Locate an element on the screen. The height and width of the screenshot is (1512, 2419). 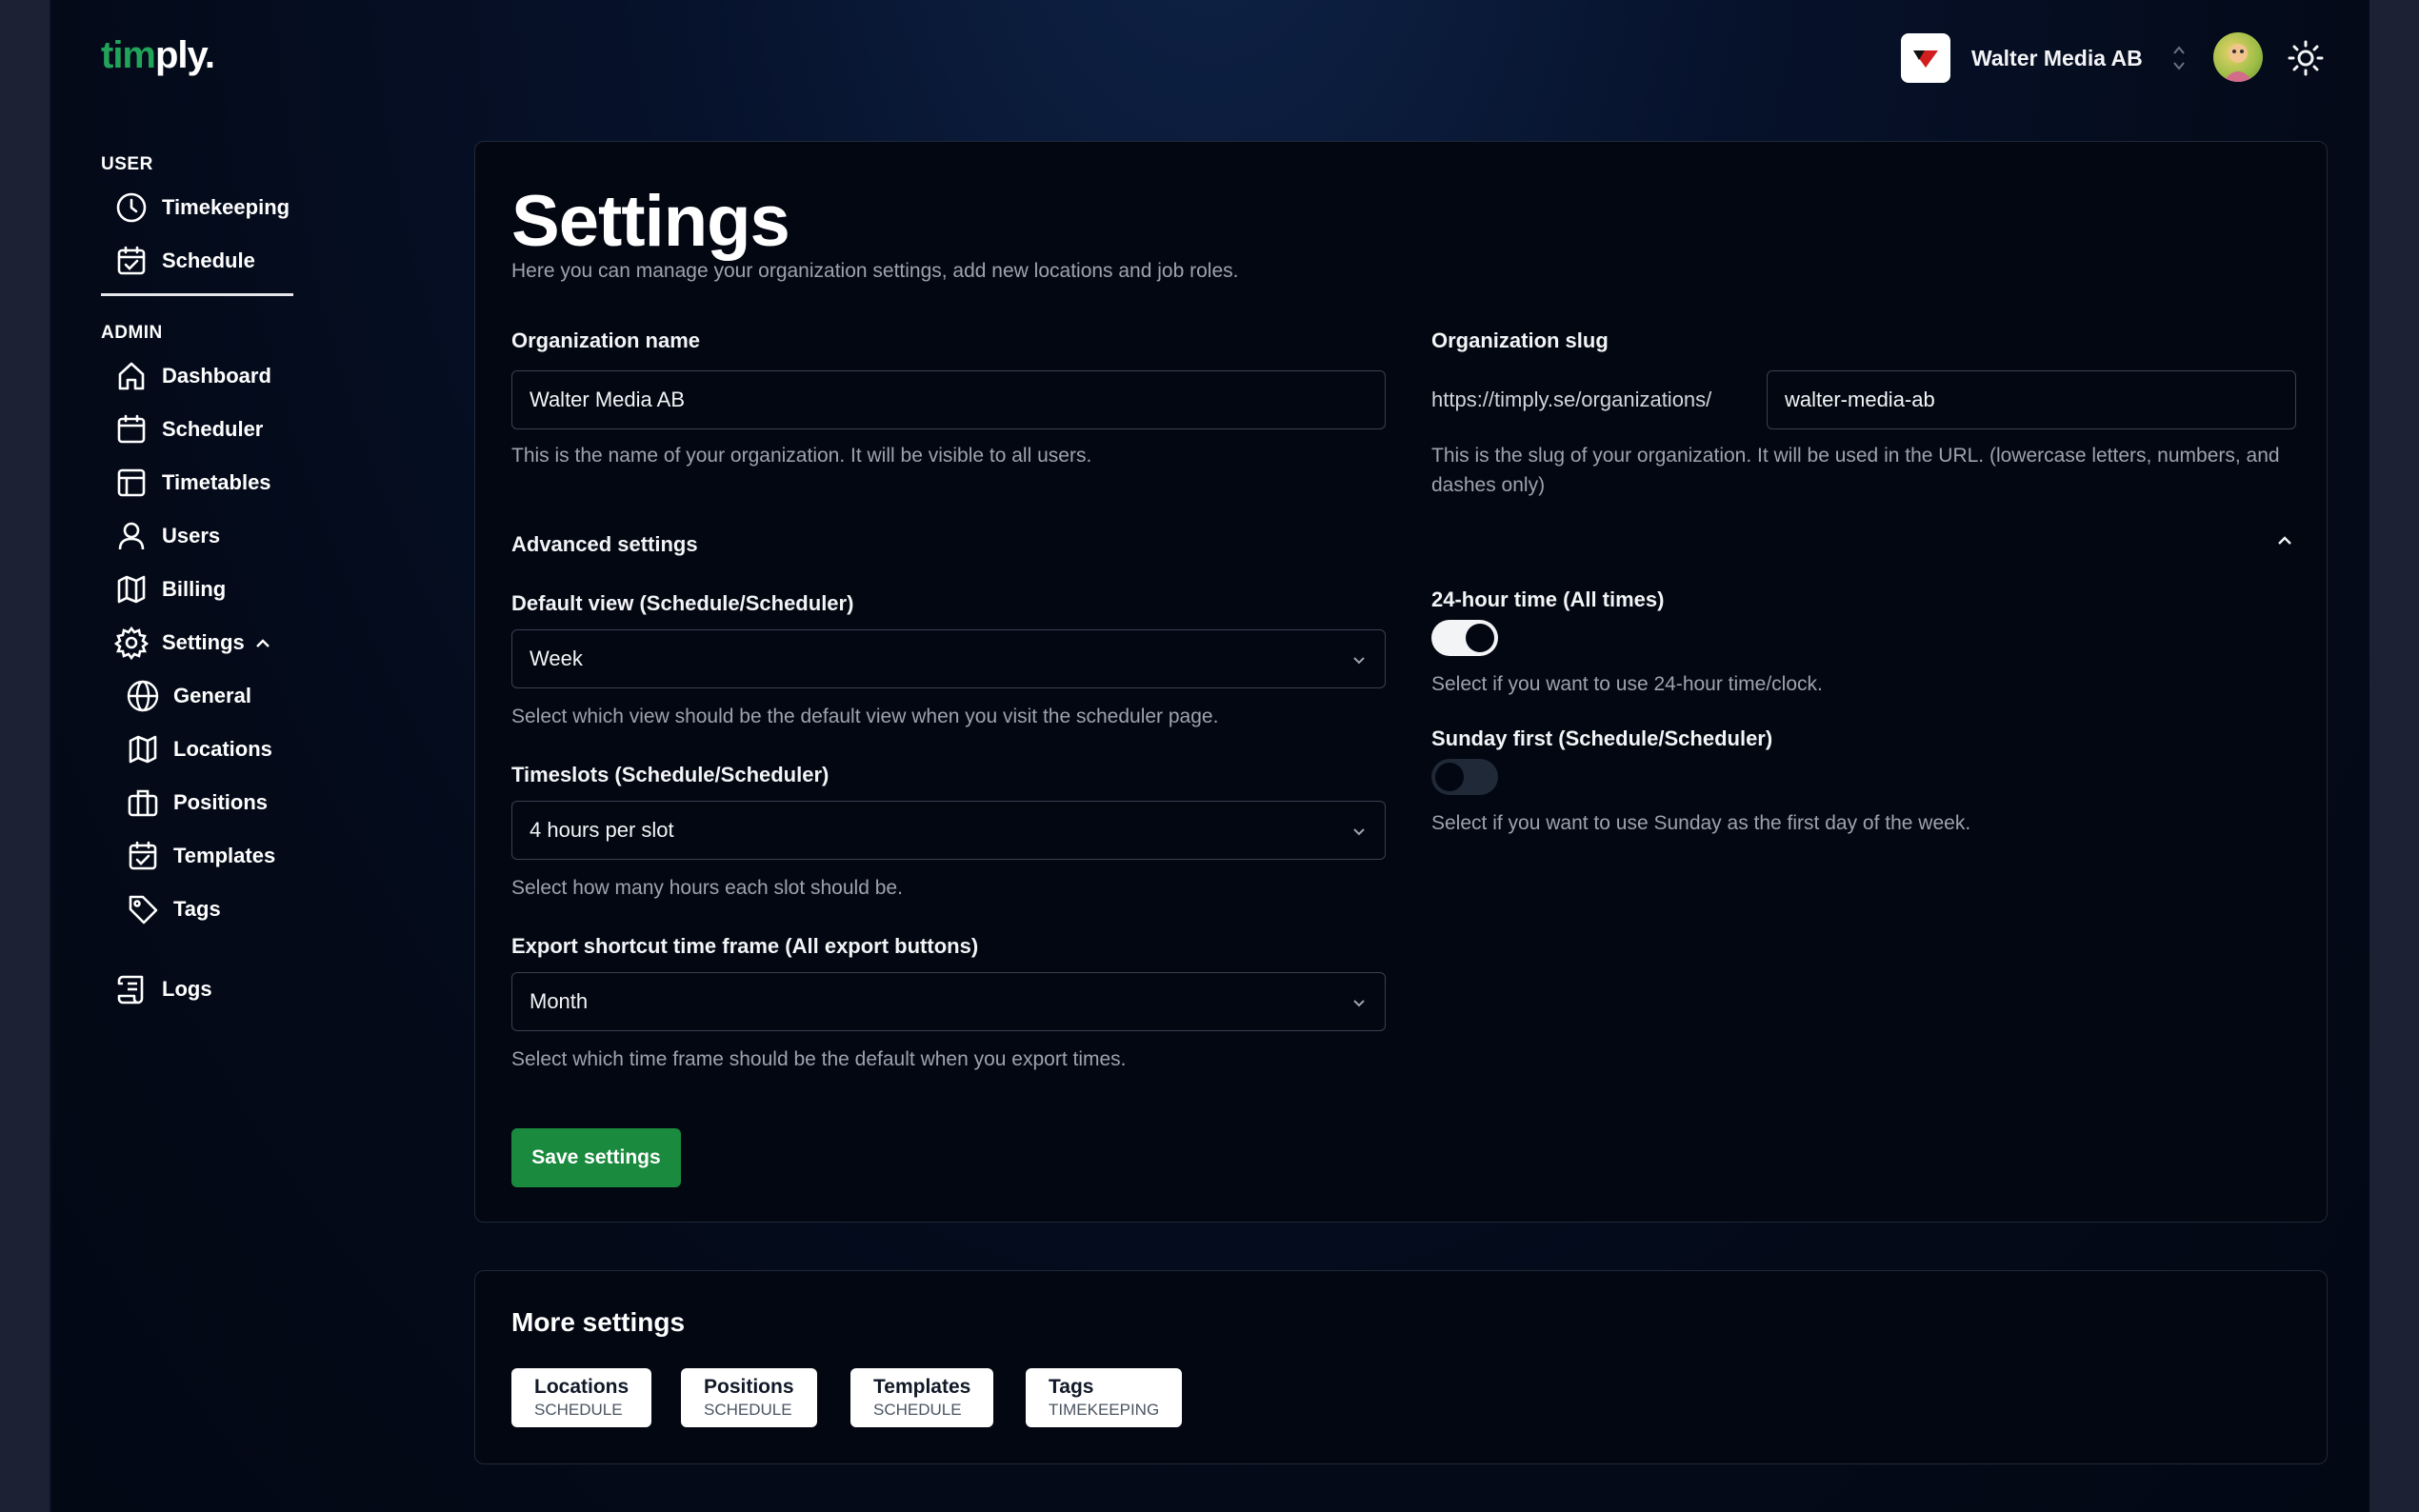
organization-name: Walter Media AB is located at coordinates (2057, 57).